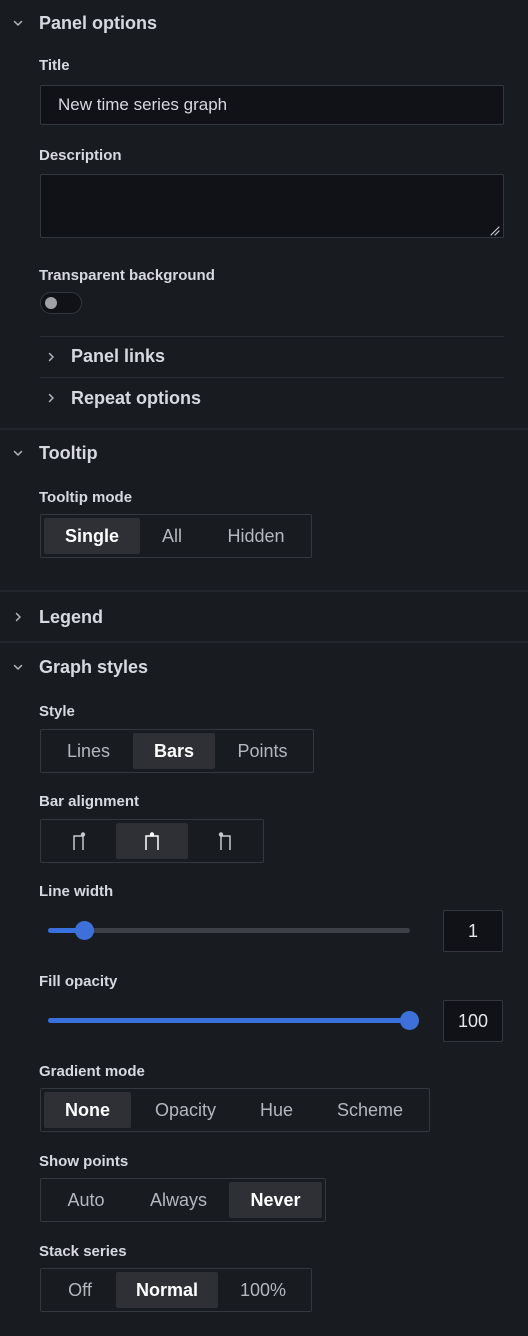 This screenshot has height=1336, width=528. Describe the element at coordinates (76, 891) in the screenshot. I see `line-width-label: Line width` at that location.